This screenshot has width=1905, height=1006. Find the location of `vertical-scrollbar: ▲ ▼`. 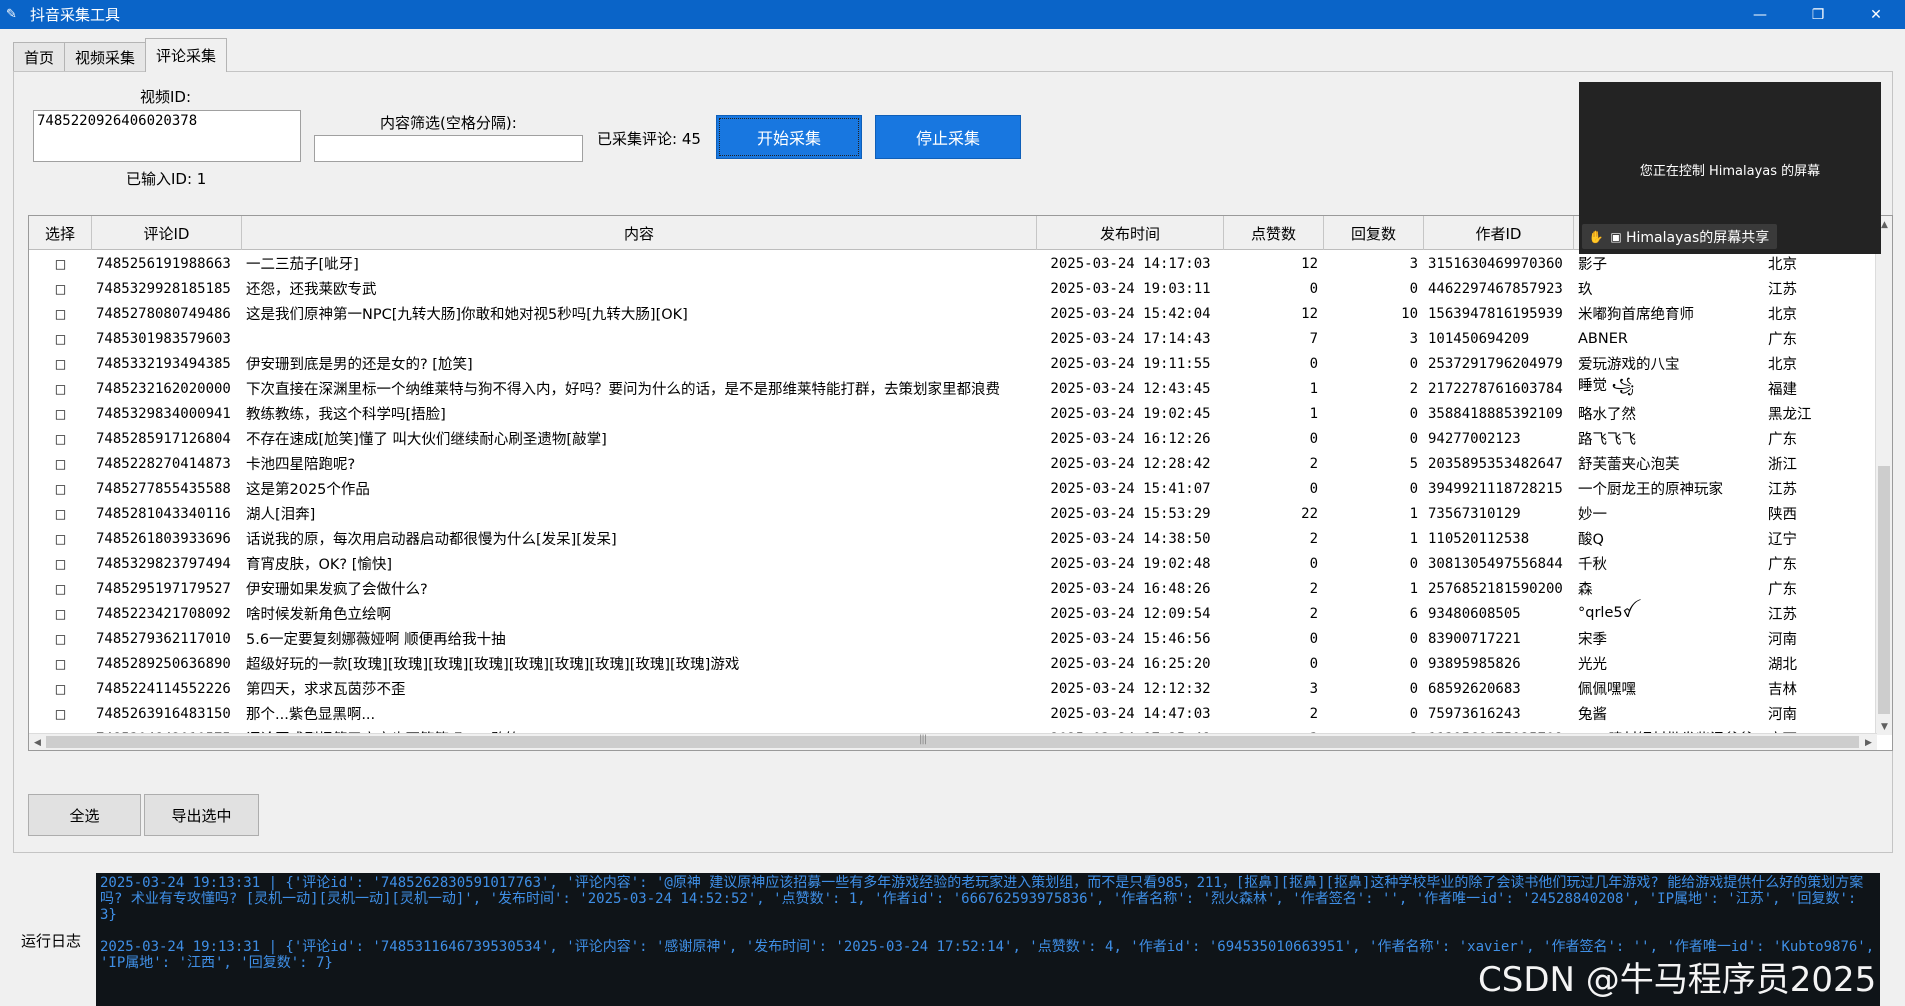

vertical-scrollbar: ▲ ▼ is located at coordinates (1883, 475).